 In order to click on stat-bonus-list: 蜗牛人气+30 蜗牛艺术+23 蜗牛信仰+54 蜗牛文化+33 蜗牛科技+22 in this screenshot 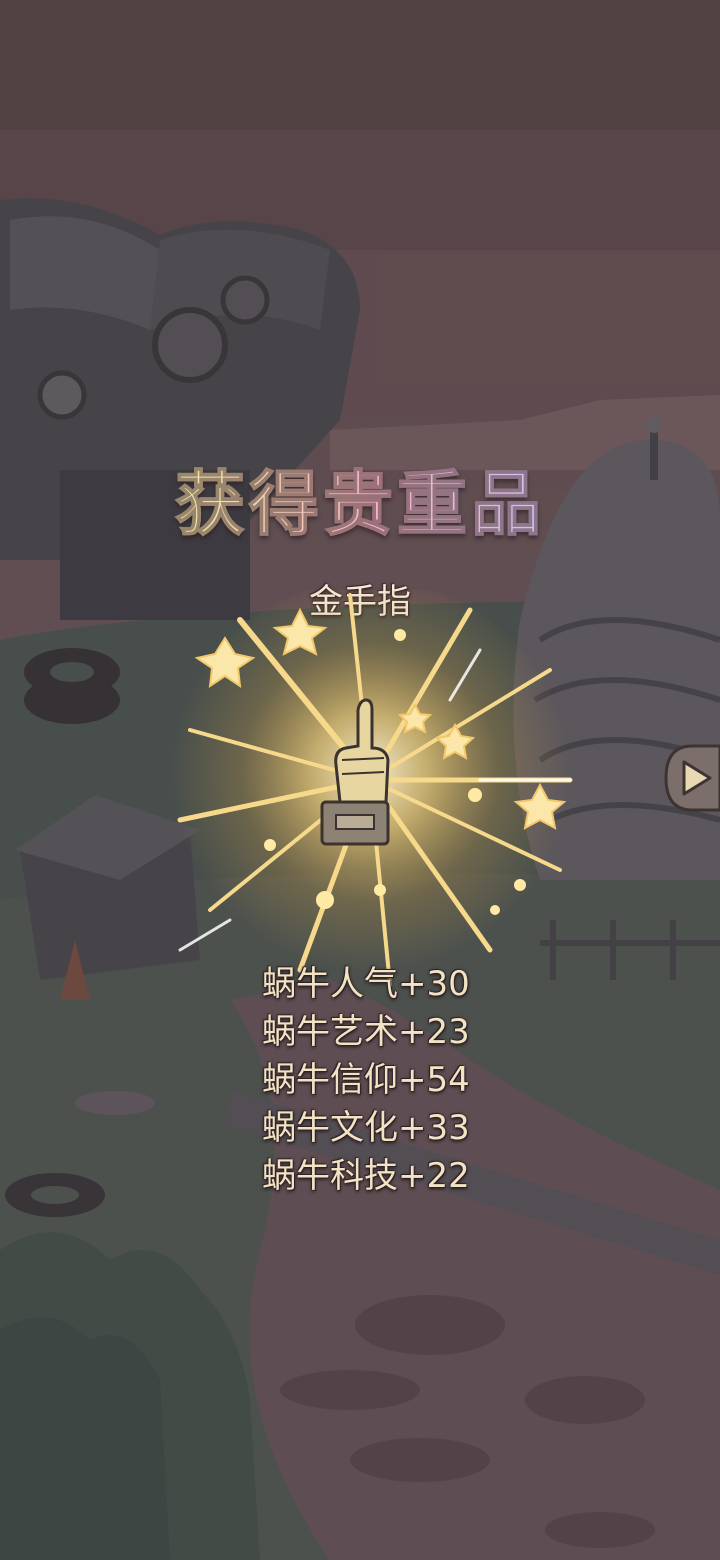, I will do `click(392, 1080)`.